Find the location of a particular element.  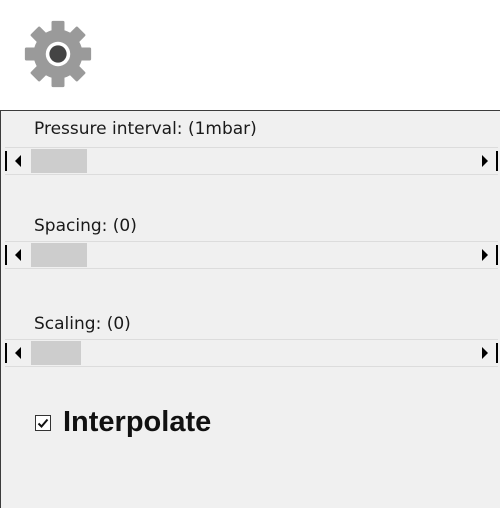

scaling-label: Scaling: (0) is located at coordinates (82, 324).